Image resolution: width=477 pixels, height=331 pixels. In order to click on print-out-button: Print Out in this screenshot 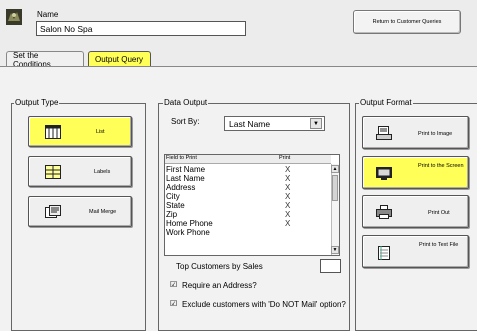, I will do `click(415, 211)`.